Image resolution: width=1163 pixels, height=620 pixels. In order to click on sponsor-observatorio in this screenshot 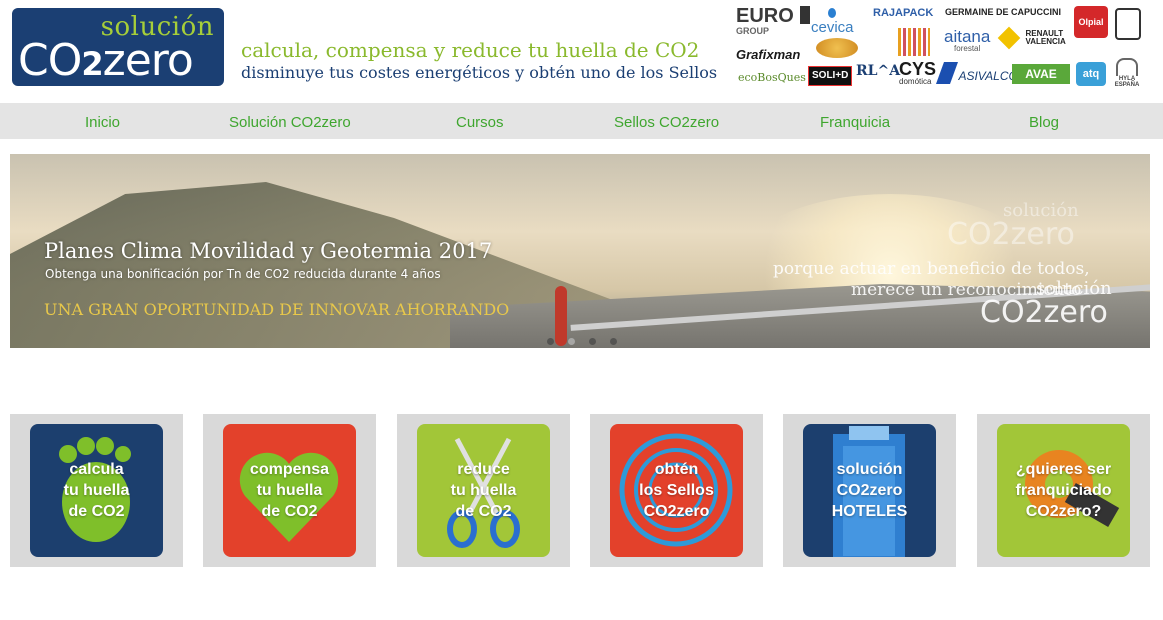, I will do `click(837, 48)`.